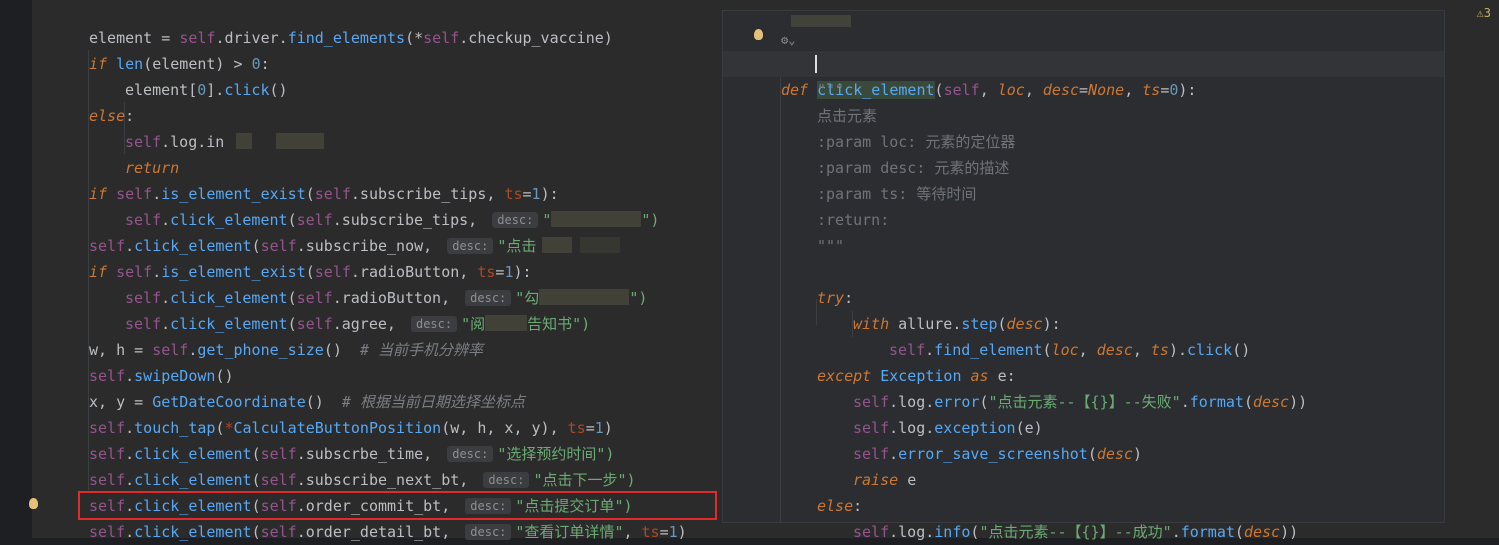  What do you see at coordinates (997, 454) in the screenshot?
I see `popup-line-screenshot: self.error_save_screenshot(desc)` at bounding box center [997, 454].